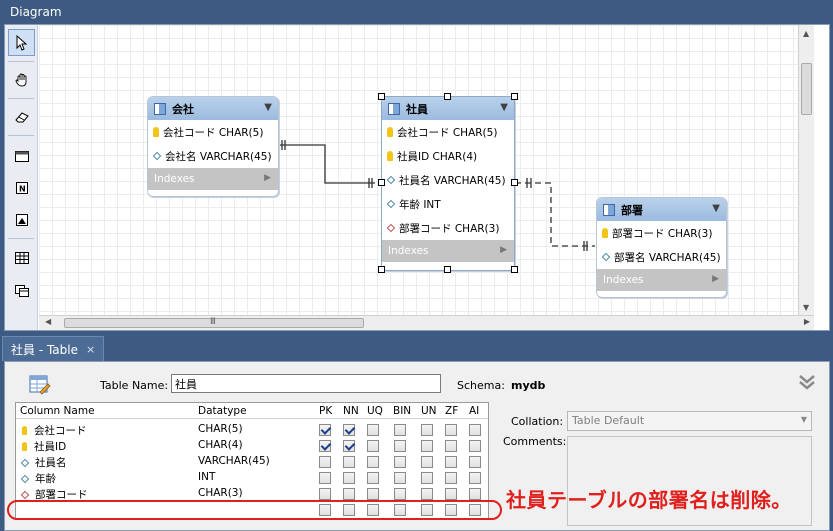  I want to click on table-row: 年齢 INT, so click(252, 478).